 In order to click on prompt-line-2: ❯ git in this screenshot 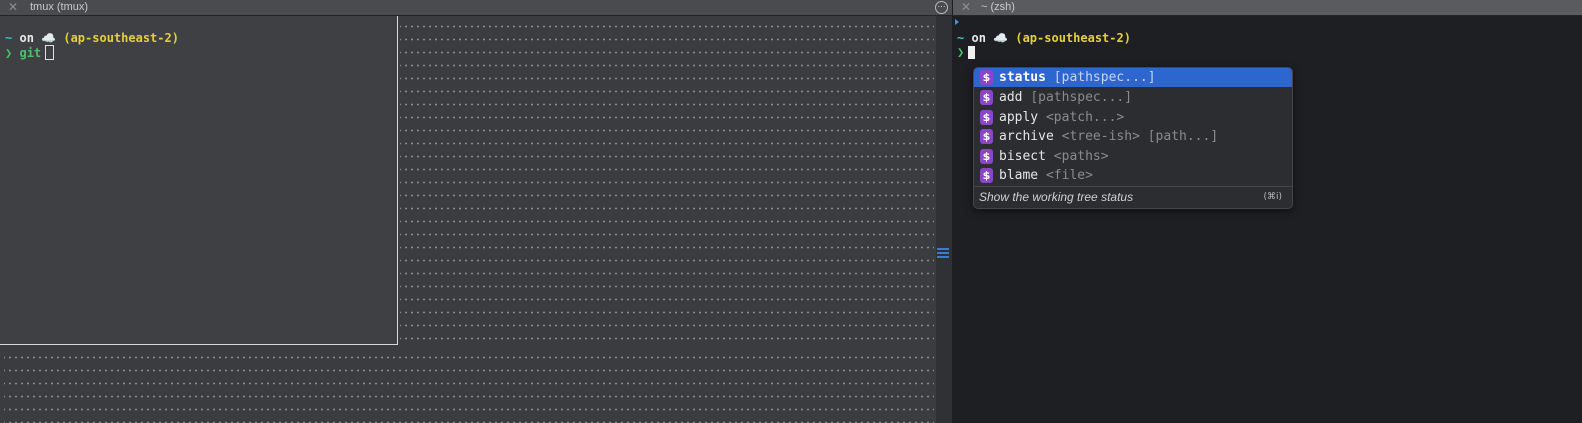, I will do `click(30, 52)`.